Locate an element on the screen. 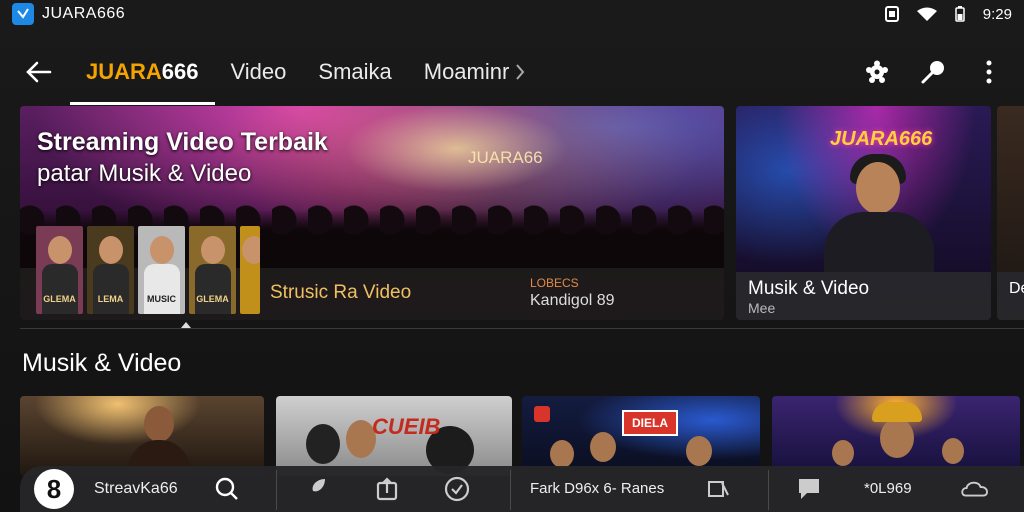  bottom-bar: 8 StreavKa66 Fark D96x 6- Ranes *0L969 is located at coordinates (522, 489).